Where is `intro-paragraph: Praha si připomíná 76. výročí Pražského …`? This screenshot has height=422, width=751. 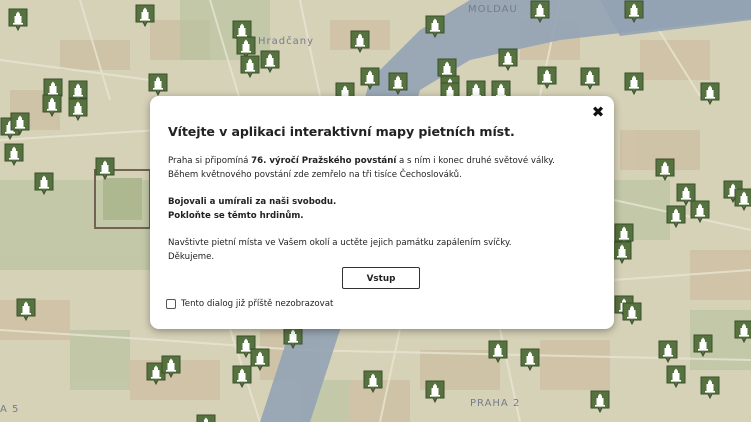
intro-paragraph: Praha si připomíná 76. výročí Pražského … is located at coordinates (361, 168).